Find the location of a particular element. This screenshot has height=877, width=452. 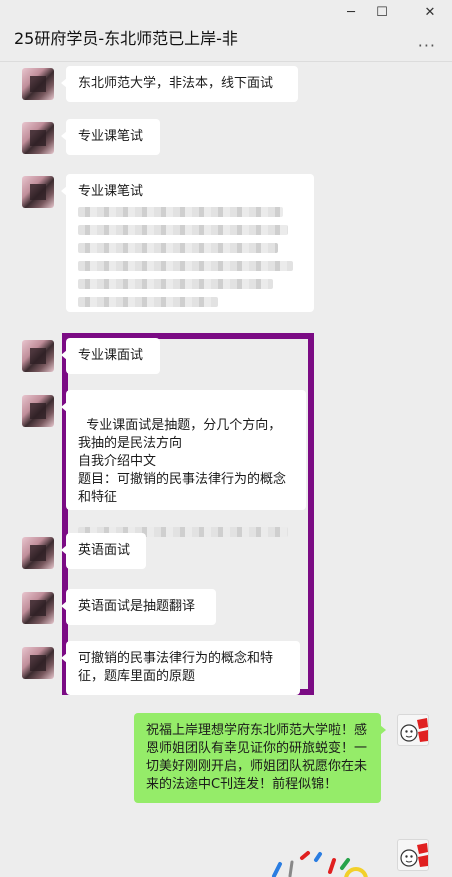

sticker-image is located at coordinates (323, 862).